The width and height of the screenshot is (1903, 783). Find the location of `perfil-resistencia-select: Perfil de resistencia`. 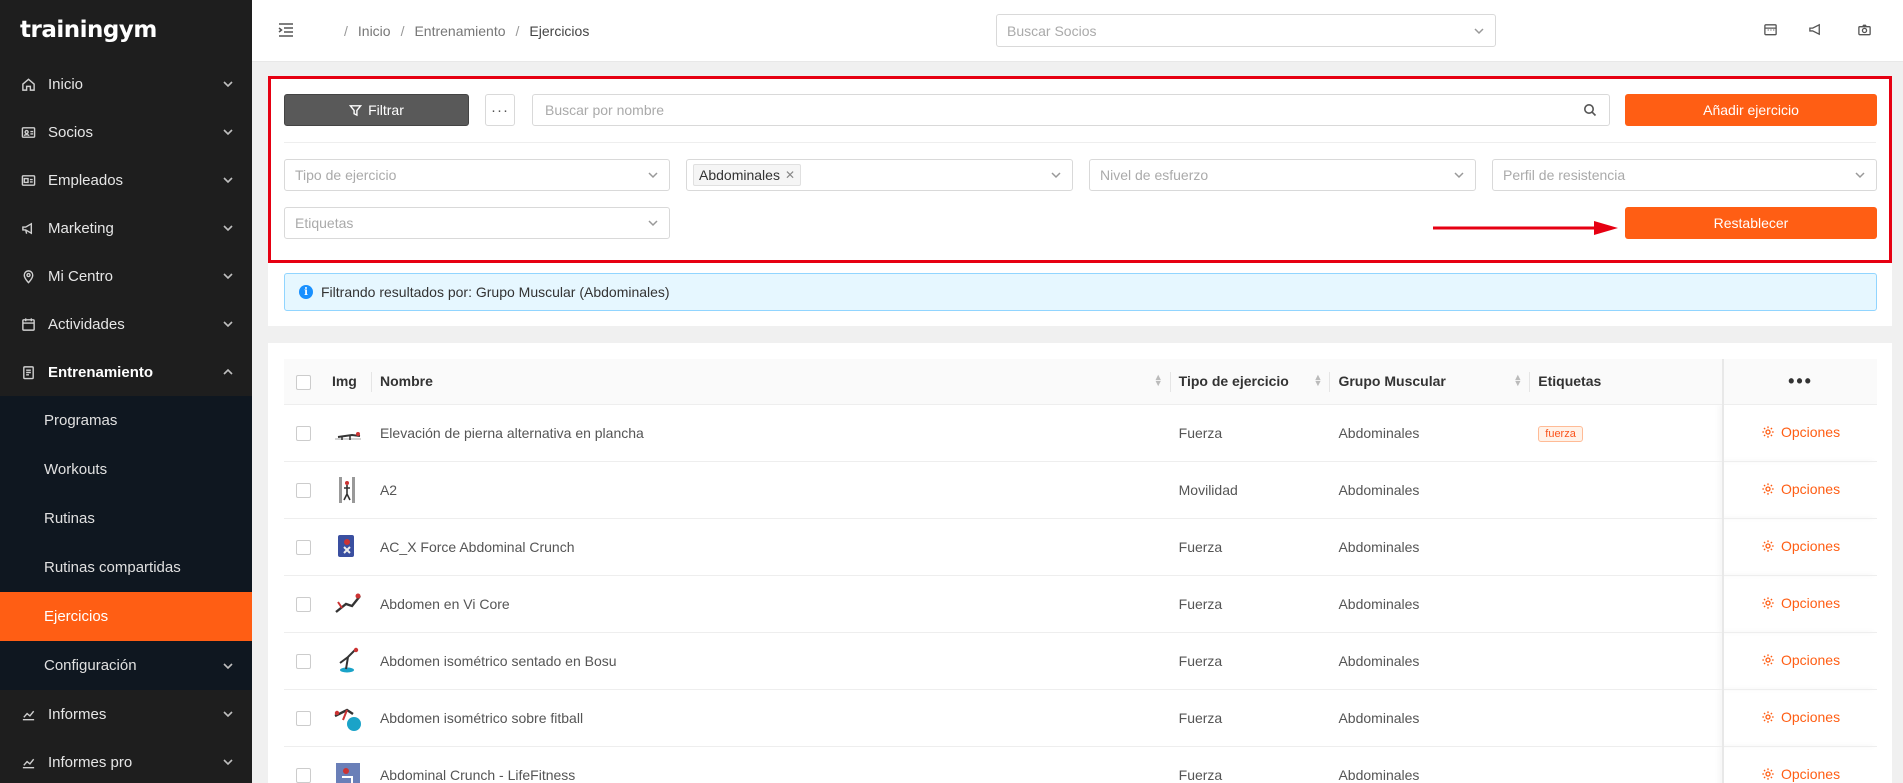

perfil-resistencia-select: Perfil de resistencia is located at coordinates (1684, 175).